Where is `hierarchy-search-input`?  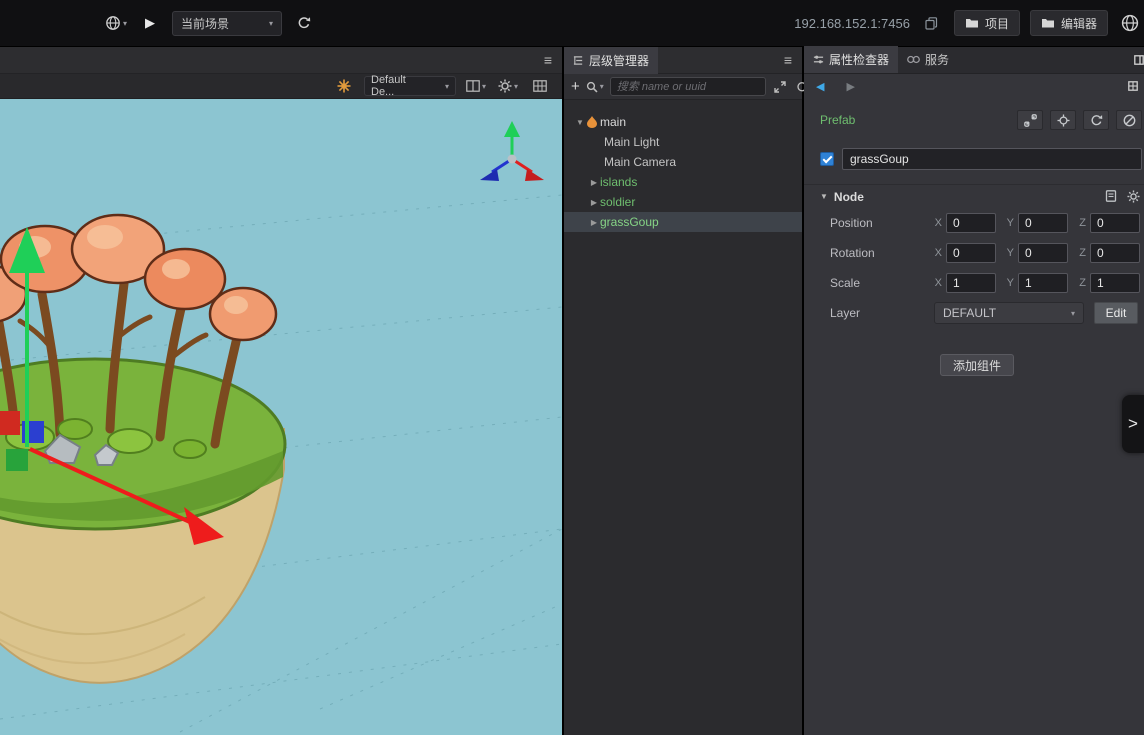
hierarchy-search-input is located at coordinates (687, 86).